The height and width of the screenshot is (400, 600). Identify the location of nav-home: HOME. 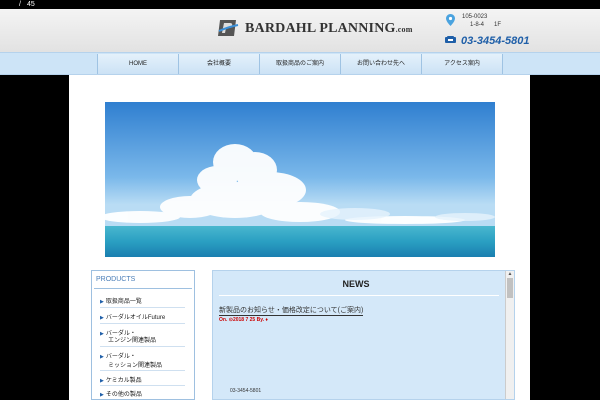
(137, 64).